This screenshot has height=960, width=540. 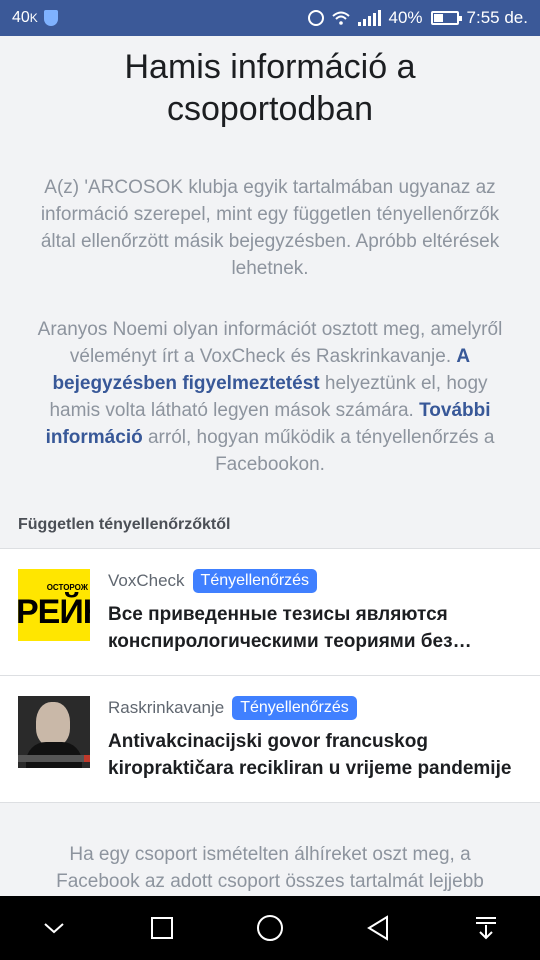 What do you see at coordinates (124, 524) in the screenshot?
I see `section-header: Független tényellenőrzőktől` at bounding box center [124, 524].